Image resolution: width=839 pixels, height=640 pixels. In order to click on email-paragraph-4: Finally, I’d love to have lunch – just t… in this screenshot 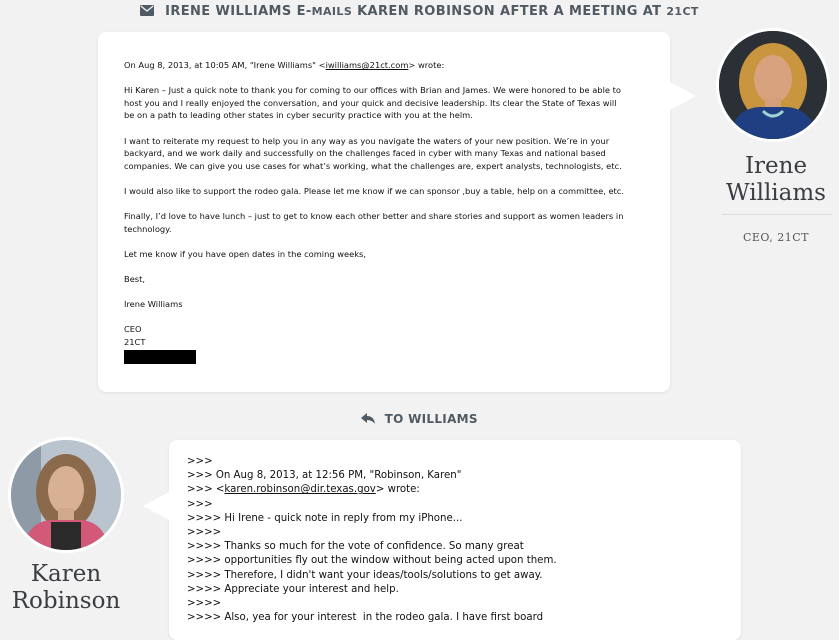, I will do `click(388, 222)`.